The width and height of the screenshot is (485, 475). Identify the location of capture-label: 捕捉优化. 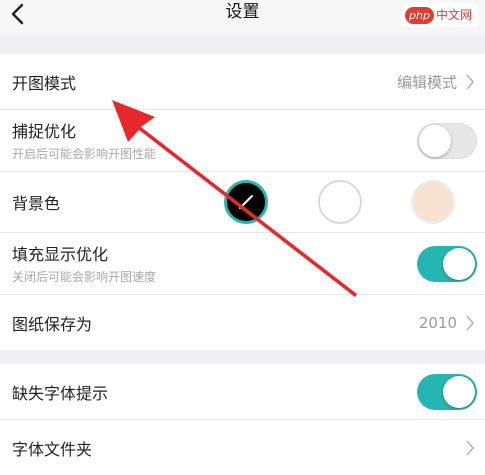
(44, 131).